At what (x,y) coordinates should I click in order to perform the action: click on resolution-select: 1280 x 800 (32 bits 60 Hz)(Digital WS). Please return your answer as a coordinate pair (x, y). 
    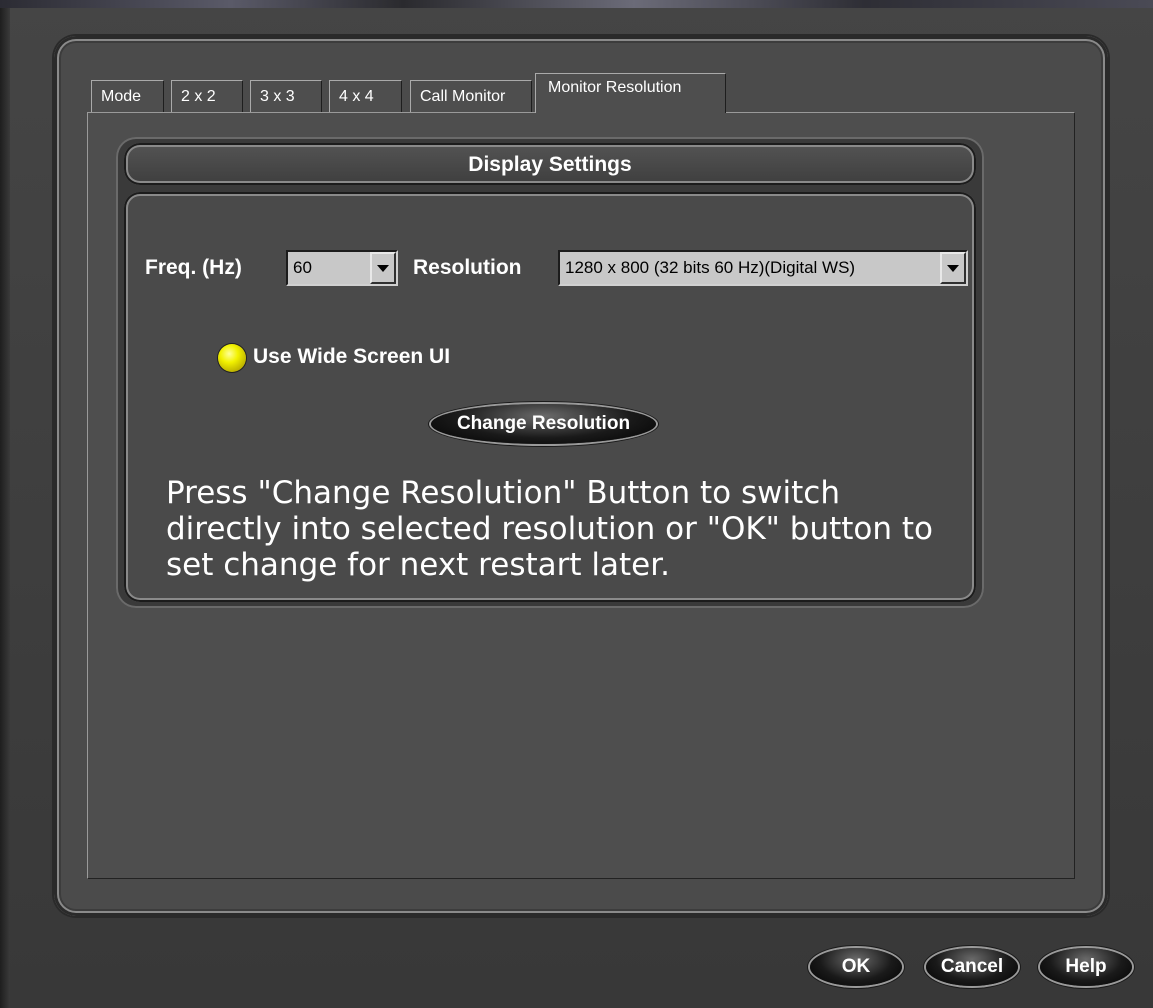
    Looking at the image, I should click on (763, 268).